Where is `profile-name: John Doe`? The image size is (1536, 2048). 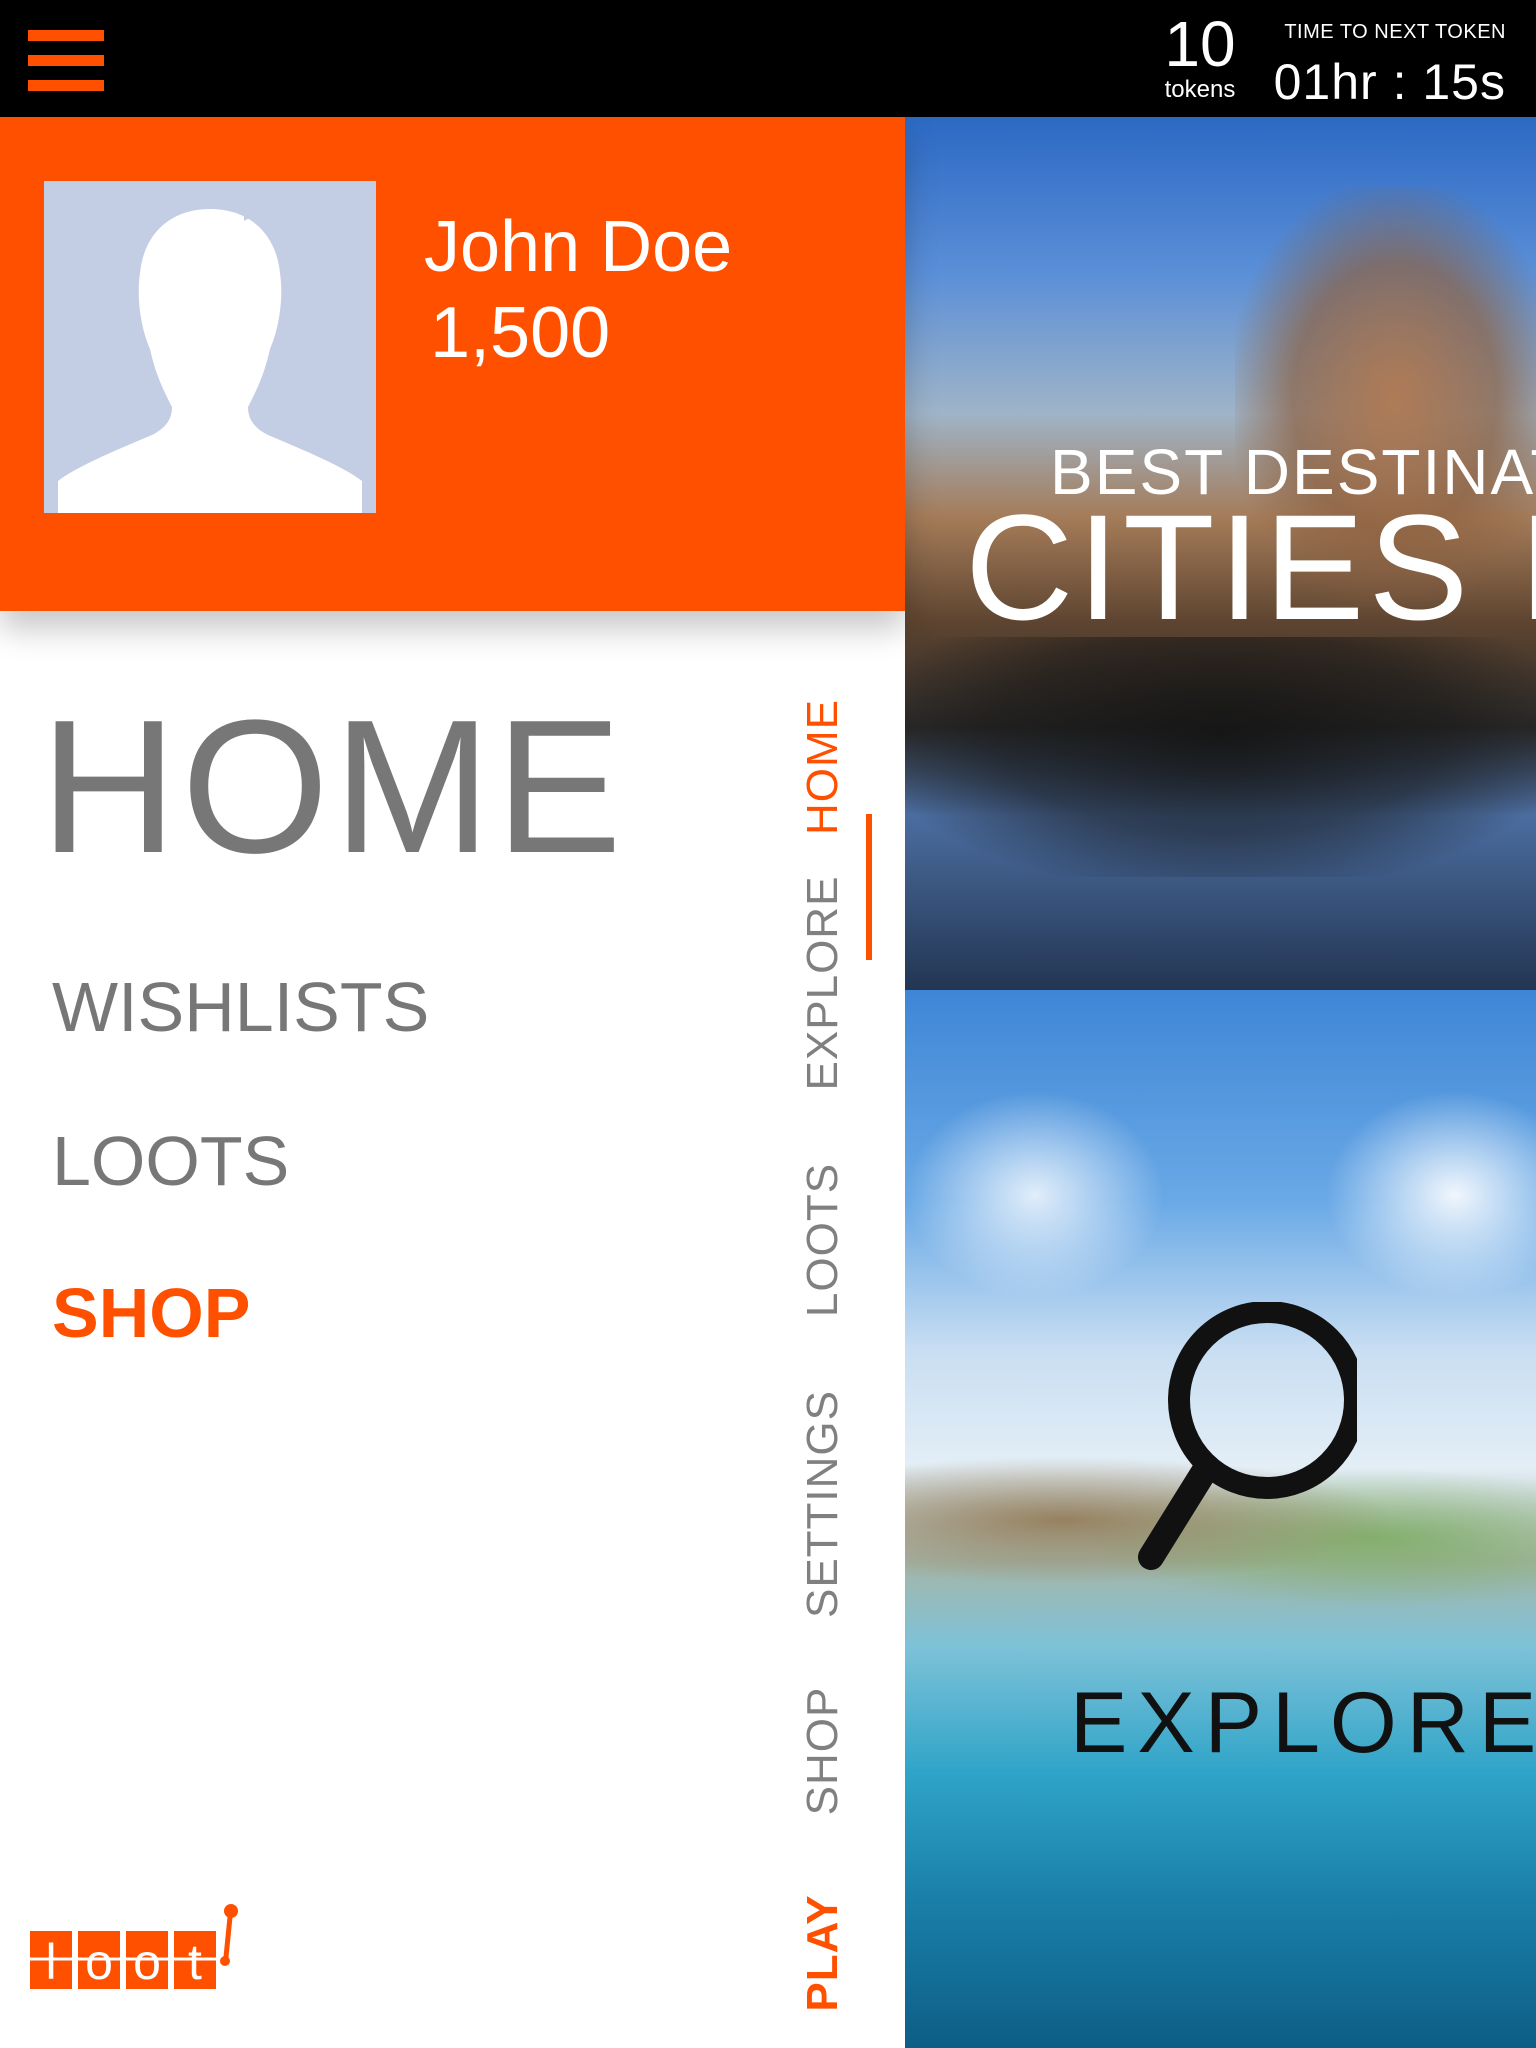 profile-name: John Doe is located at coordinates (578, 247).